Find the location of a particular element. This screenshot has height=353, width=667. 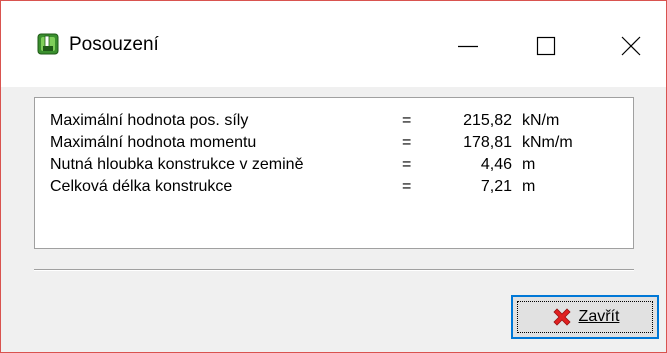

red-x-icon is located at coordinates (561, 317).